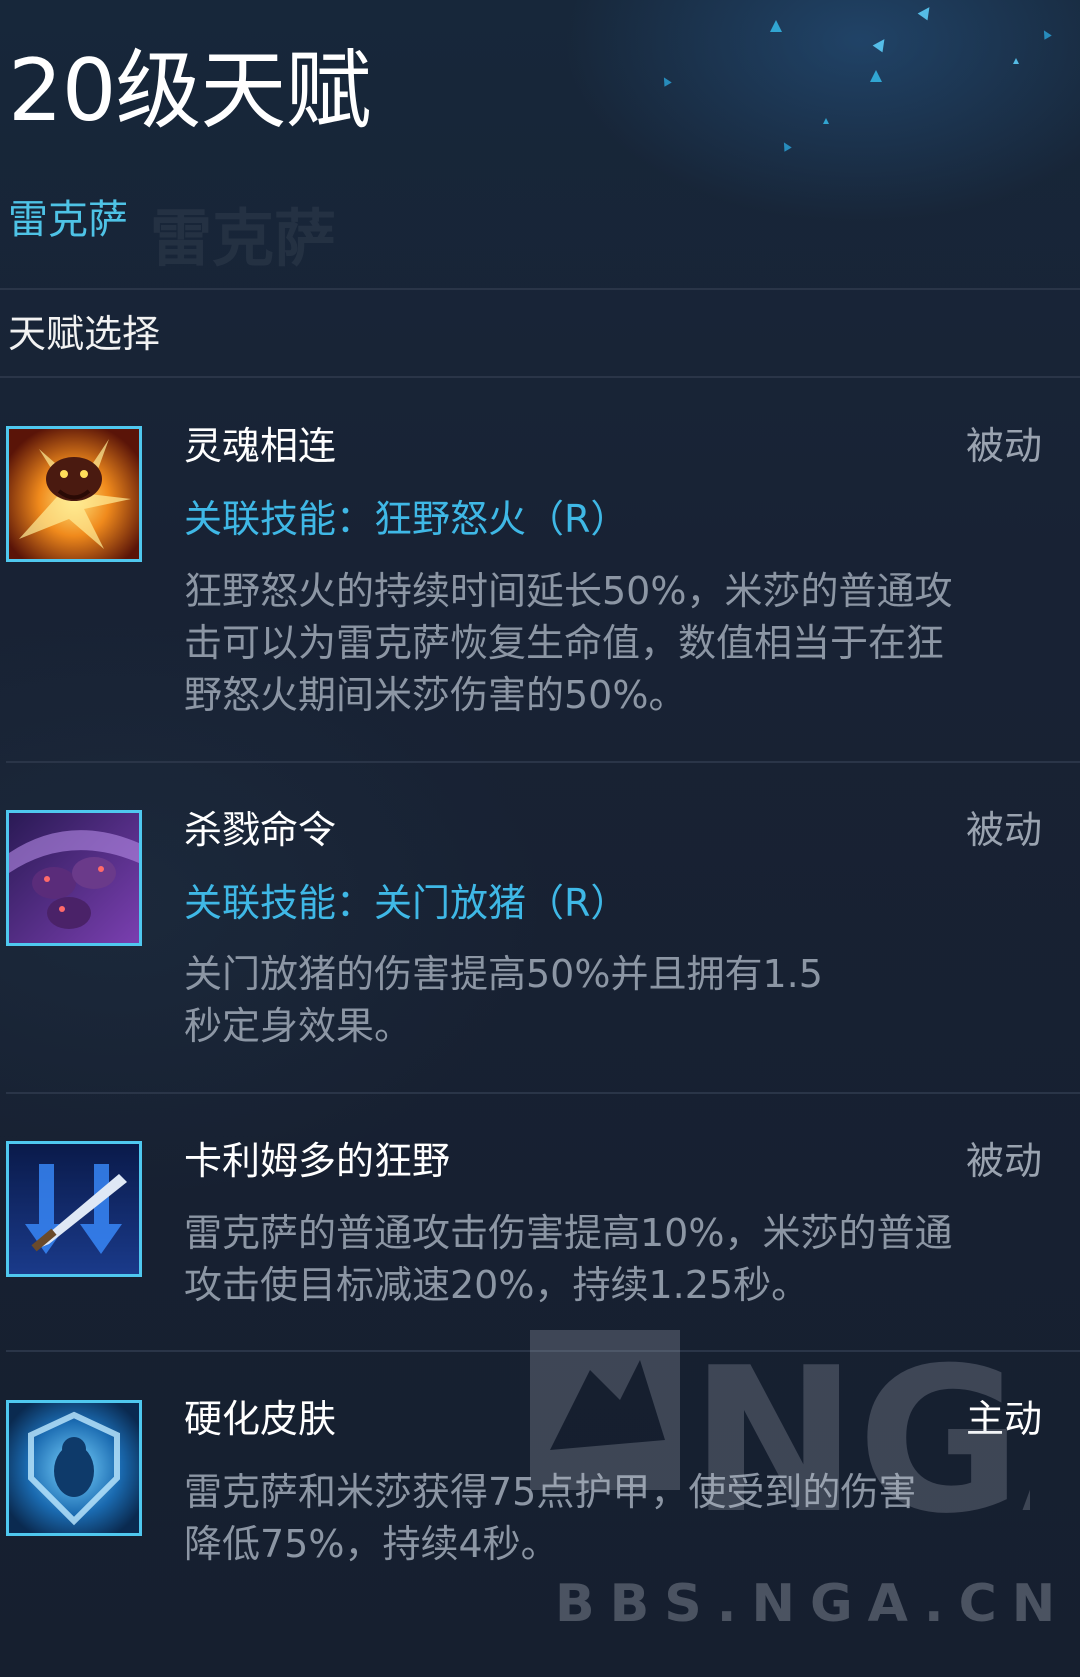 The image size is (1080, 1677). Describe the element at coordinates (189, 91) in the screenshot. I see `page-title: 20级天赋` at that location.